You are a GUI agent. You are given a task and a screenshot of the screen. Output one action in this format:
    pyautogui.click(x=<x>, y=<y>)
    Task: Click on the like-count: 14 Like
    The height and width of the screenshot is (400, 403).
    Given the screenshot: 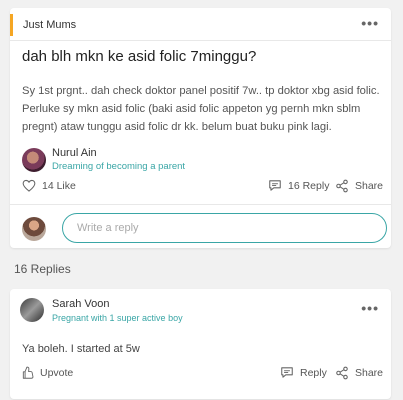 What is the action you would take?
    pyautogui.click(x=59, y=185)
    